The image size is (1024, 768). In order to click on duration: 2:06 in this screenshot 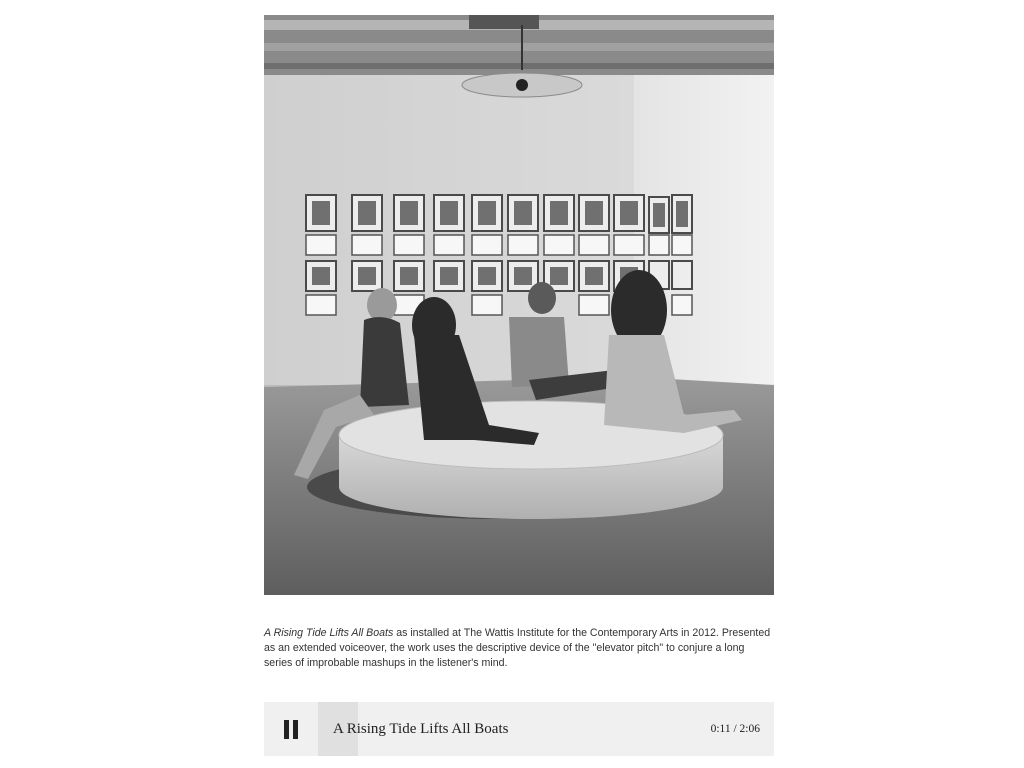, I will do `click(749, 729)`.